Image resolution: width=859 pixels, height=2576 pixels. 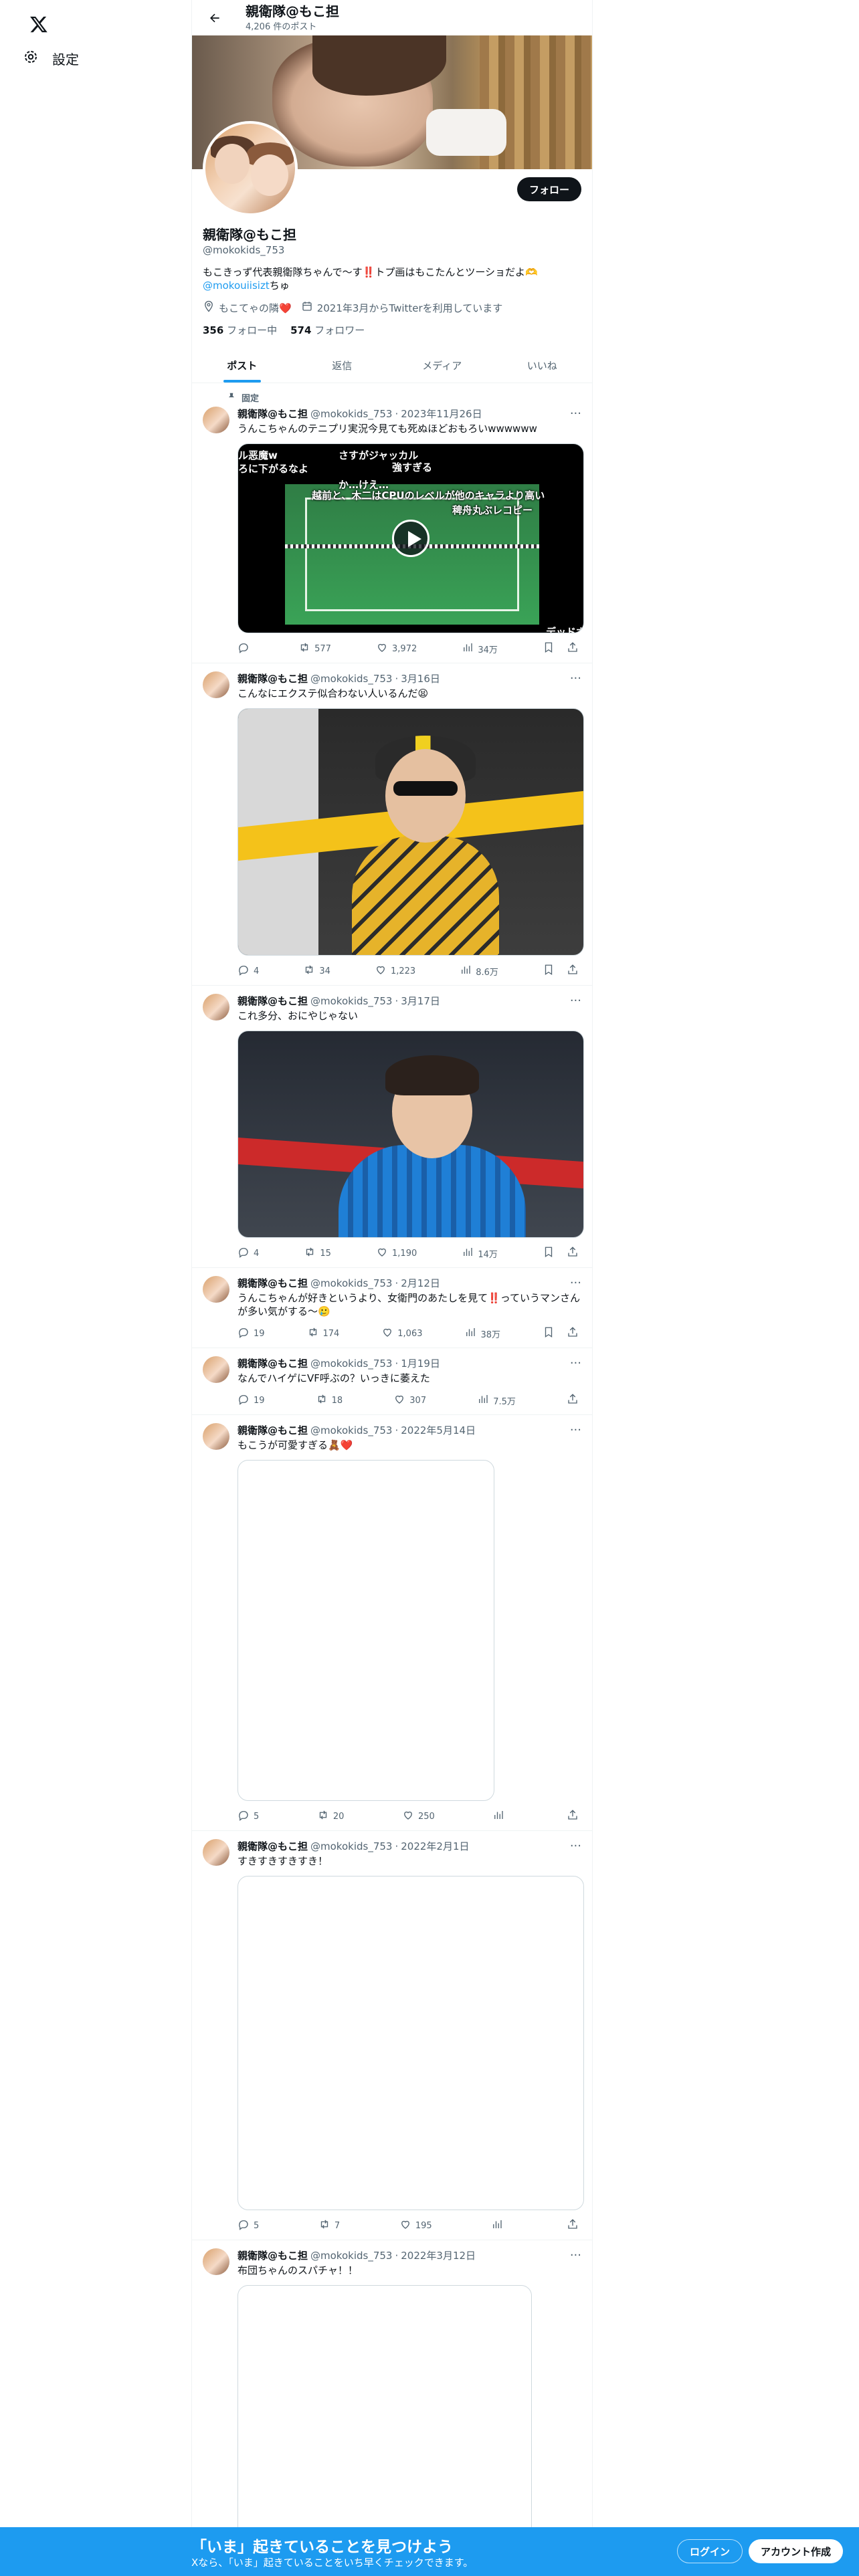 I want to click on retweet-button: 577, so click(x=314, y=648).